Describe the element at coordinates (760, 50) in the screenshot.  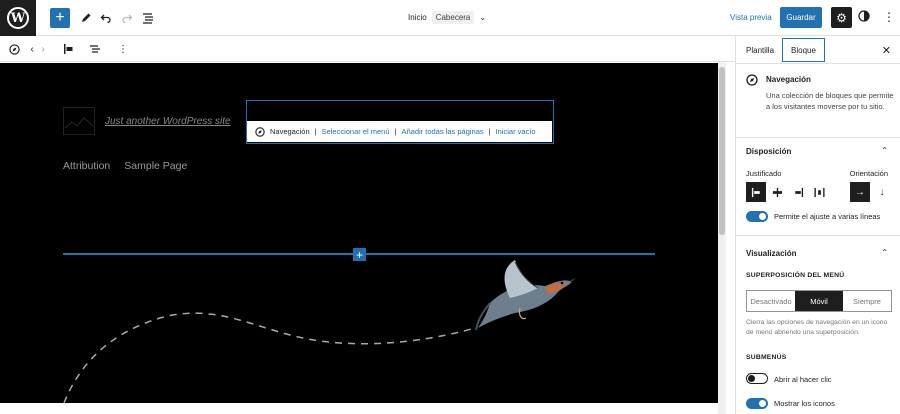
I see `tab-template: Plantilla` at that location.